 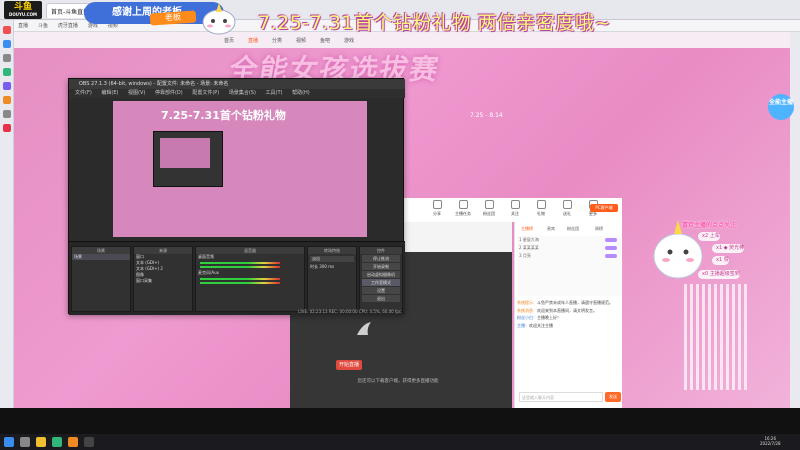 What do you see at coordinates (274, 93) in the screenshot?
I see `obs-menu-item: 工具(T)` at bounding box center [274, 93].